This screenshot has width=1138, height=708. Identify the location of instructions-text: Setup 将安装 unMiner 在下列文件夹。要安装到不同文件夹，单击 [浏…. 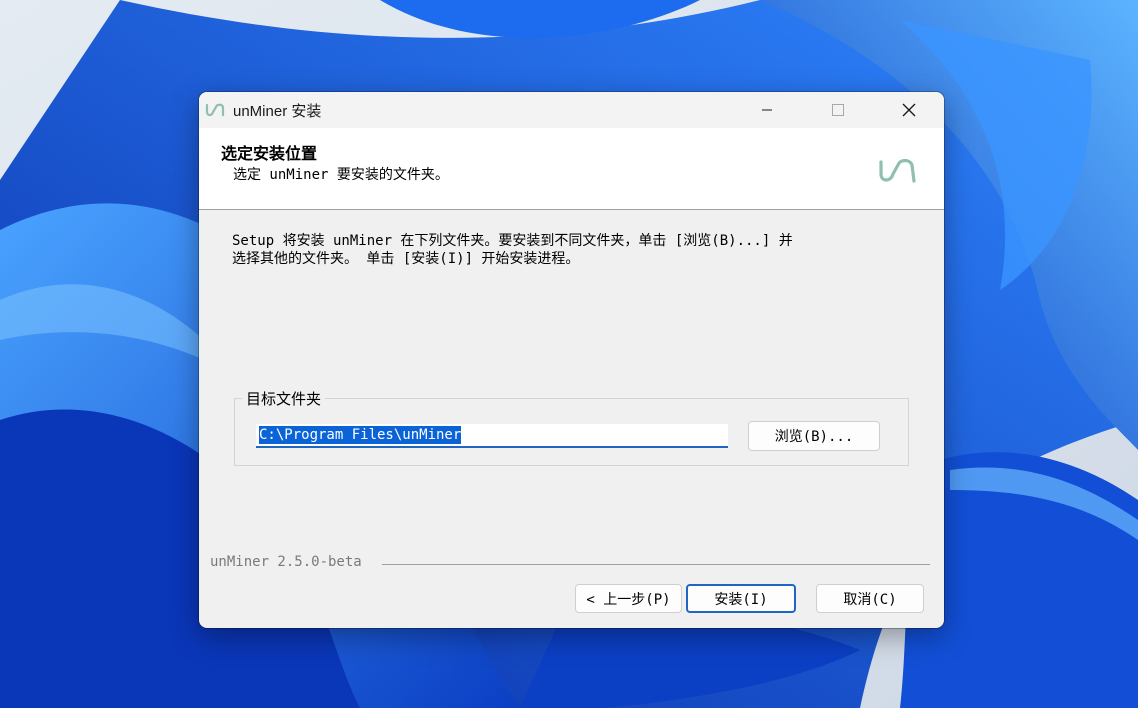
(577, 250).